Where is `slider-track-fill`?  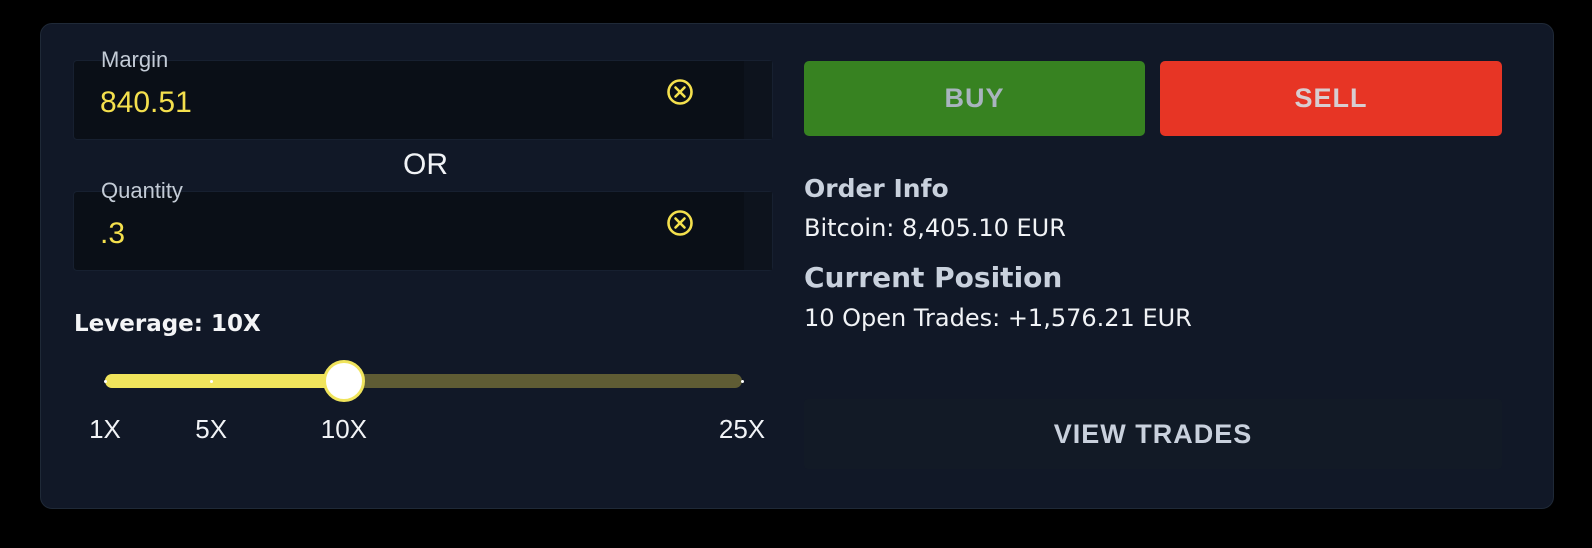
slider-track-fill is located at coordinates (224, 381).